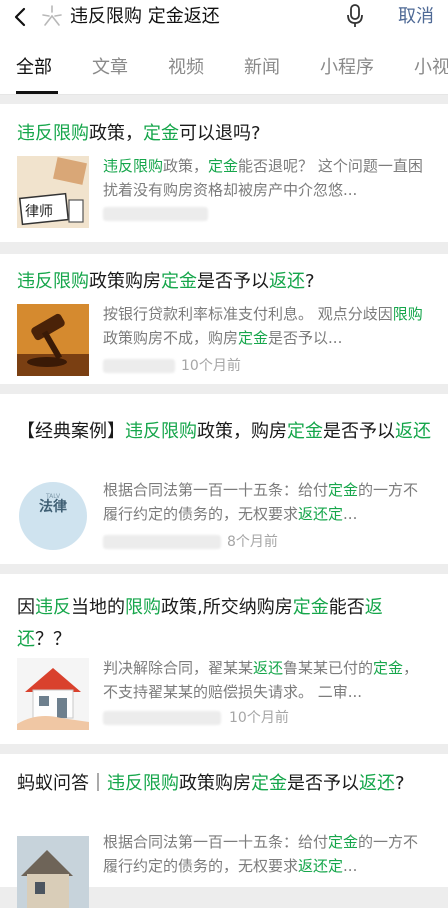  I want to click on microphone-icon, so click(355, 16).